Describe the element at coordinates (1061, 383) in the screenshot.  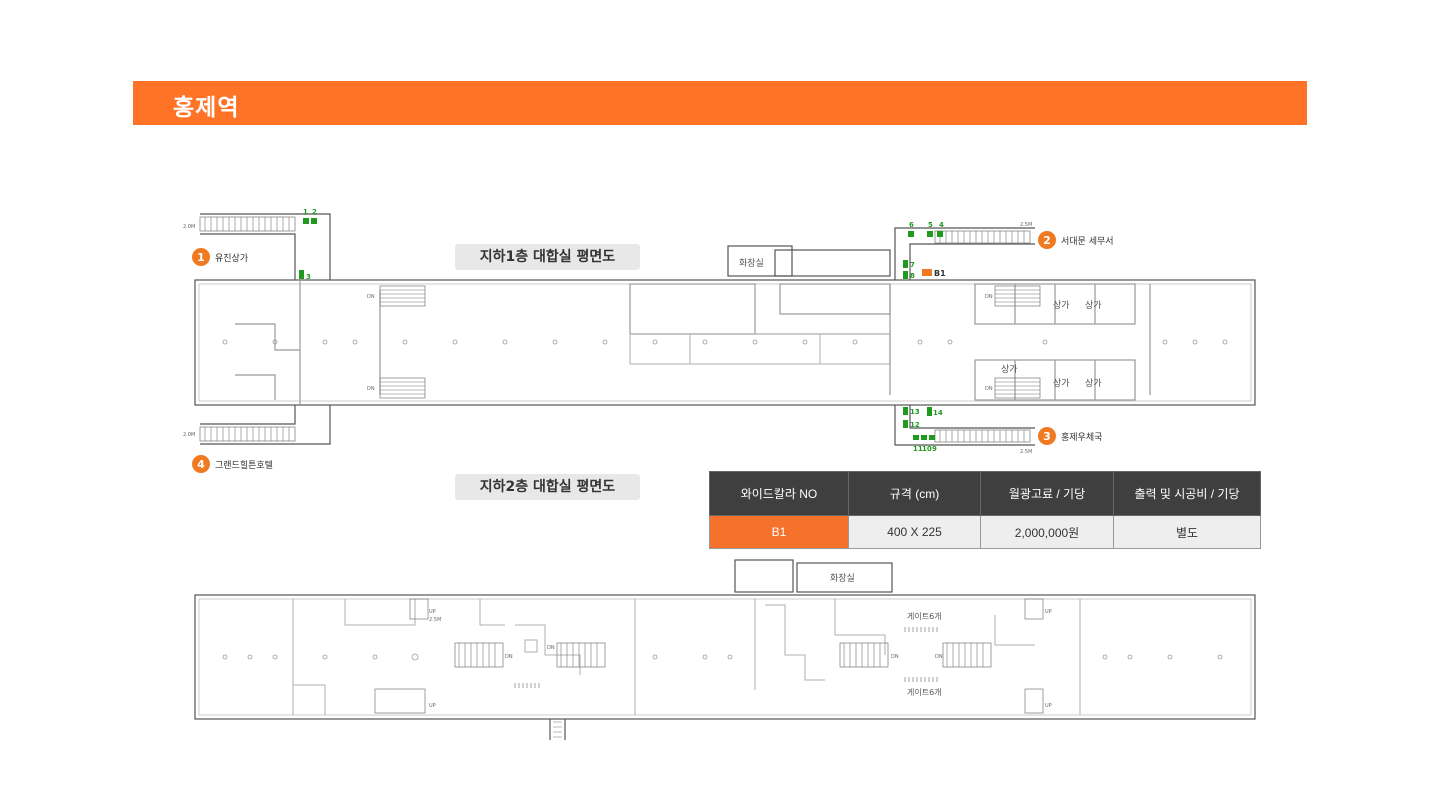
I see `b1-shop-4: 상가` at that location.